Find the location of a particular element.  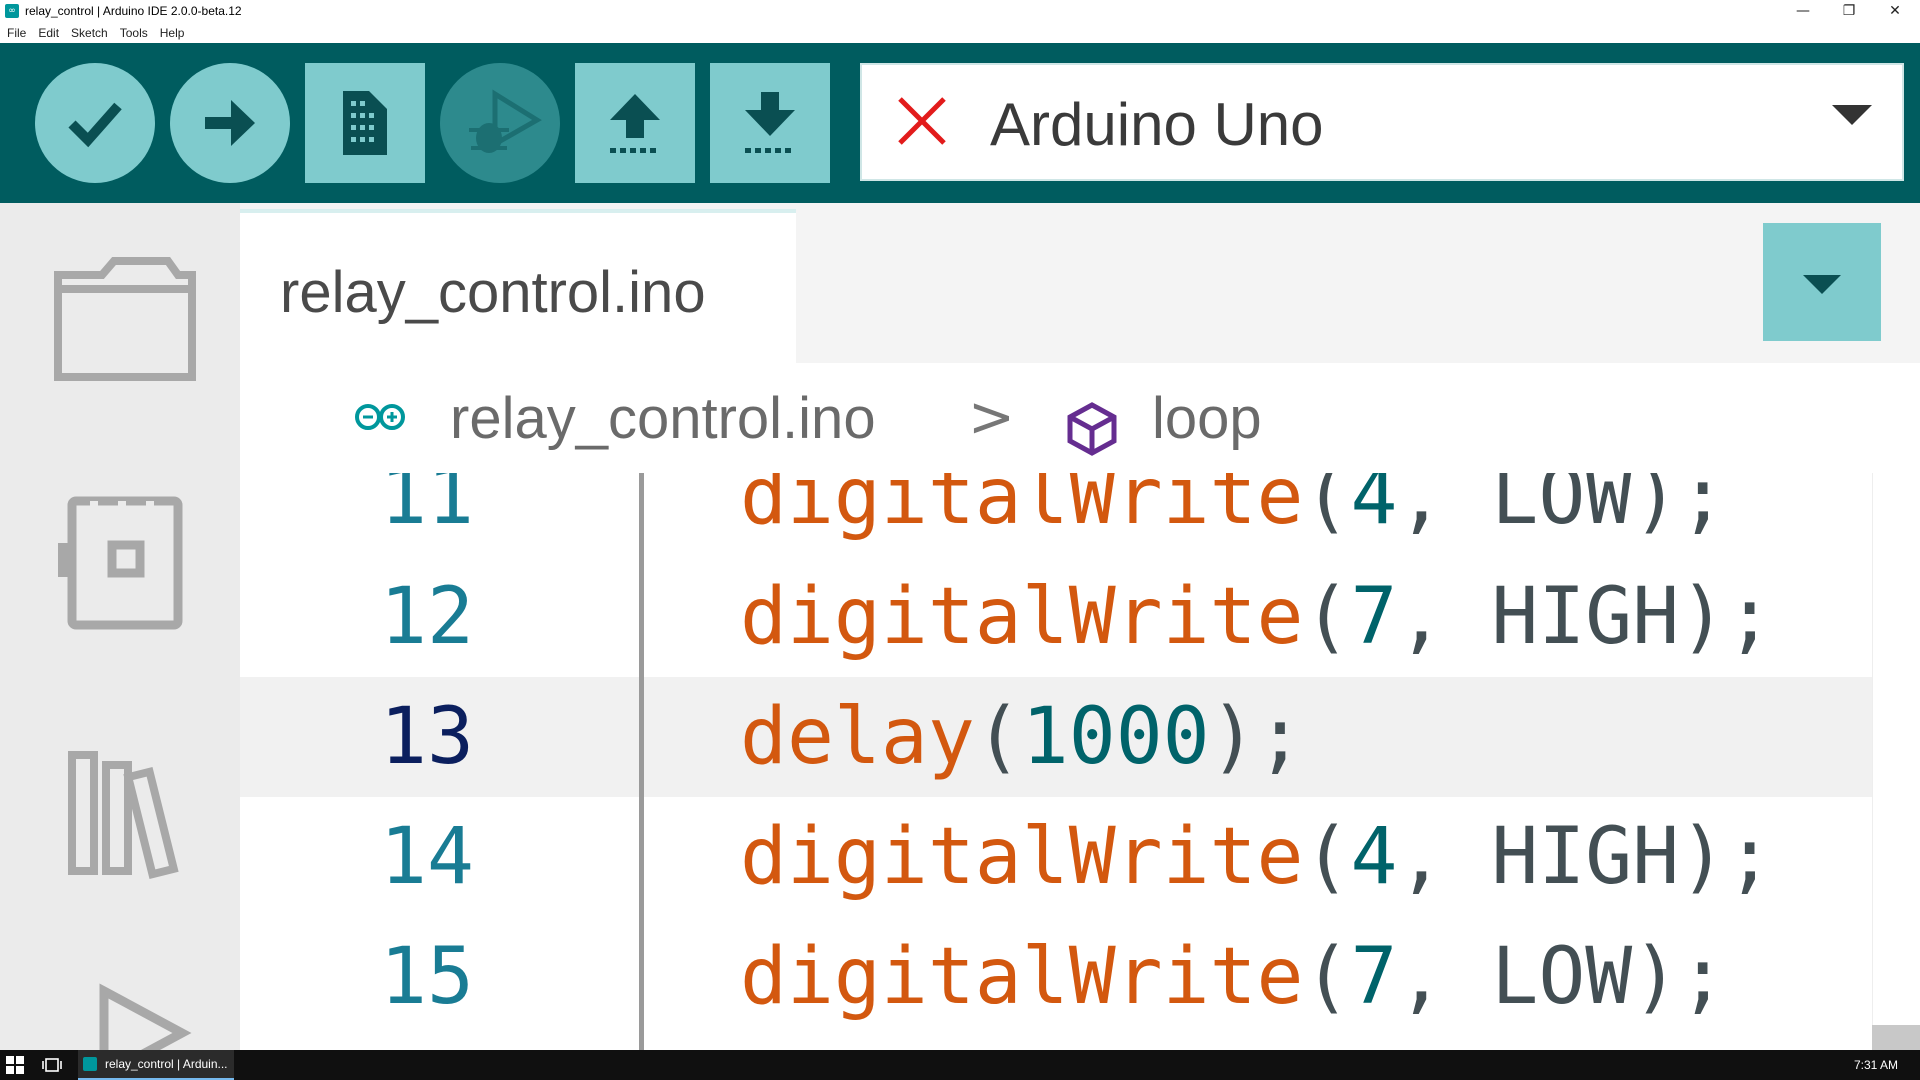

serial-plotter-button is located at coordinates (635, 123).